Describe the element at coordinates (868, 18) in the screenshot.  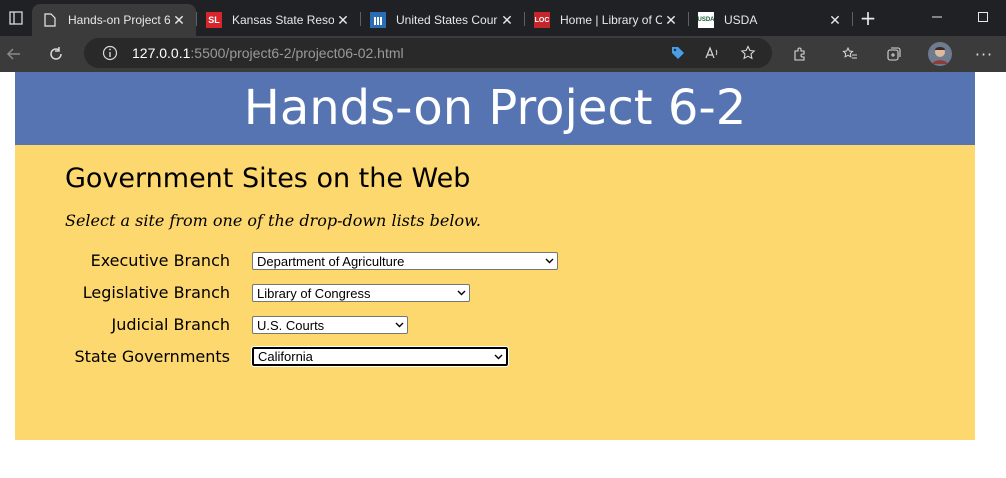
I see `new-tab-button: +` at that location.